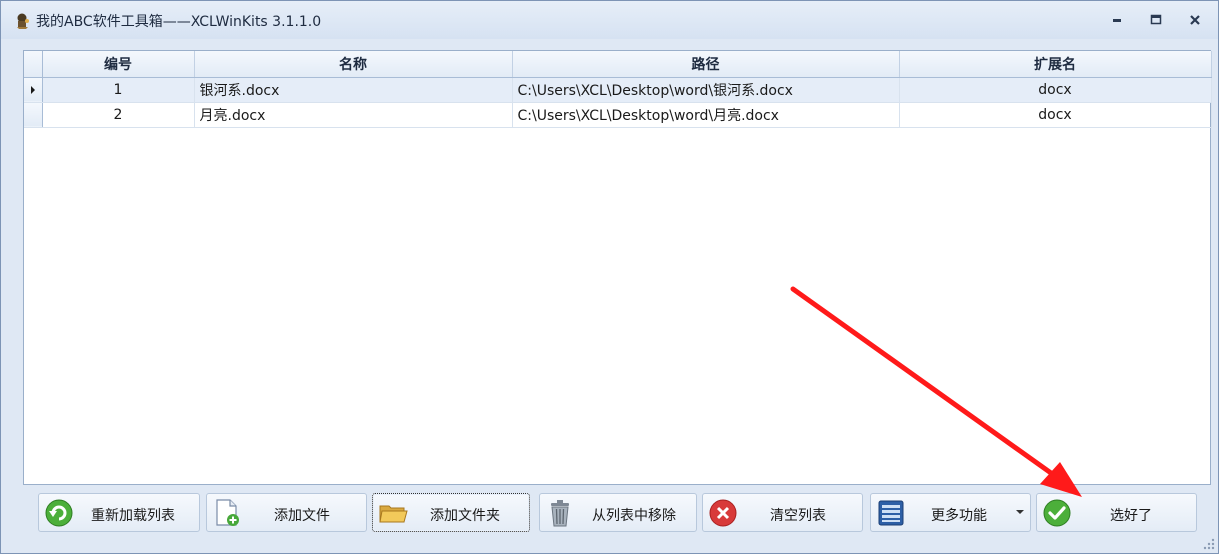  I want to click on cell-id: 2, so click(118, 115).